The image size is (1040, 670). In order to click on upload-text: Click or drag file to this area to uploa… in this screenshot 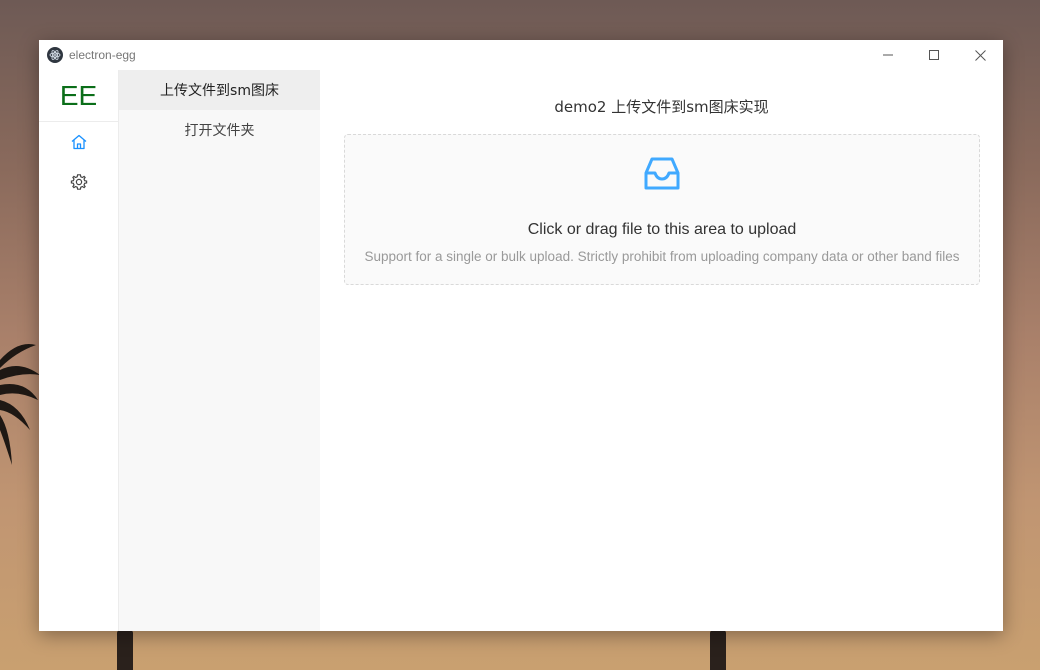, I will do `click(662, 229)`.